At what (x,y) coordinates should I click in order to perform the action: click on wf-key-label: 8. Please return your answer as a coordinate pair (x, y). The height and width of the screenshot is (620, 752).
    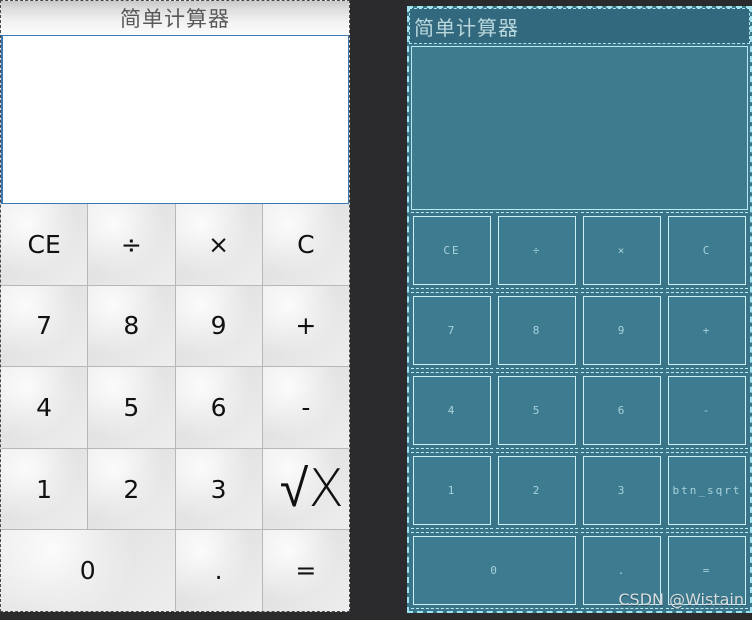
    Looking at the image, I should click on (537, 330).